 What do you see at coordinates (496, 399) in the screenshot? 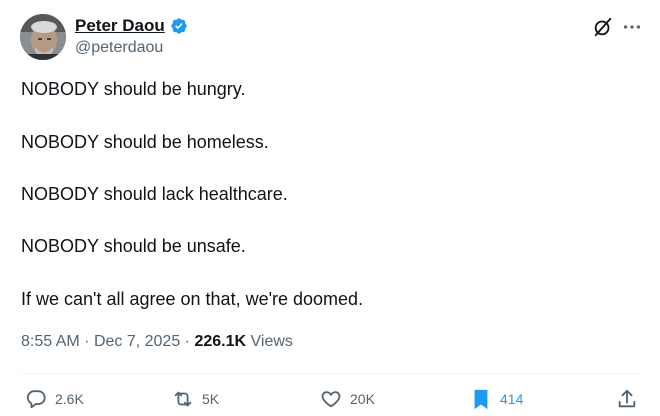
I see `bookmark-button: 414` at bounding box center [496, 399].